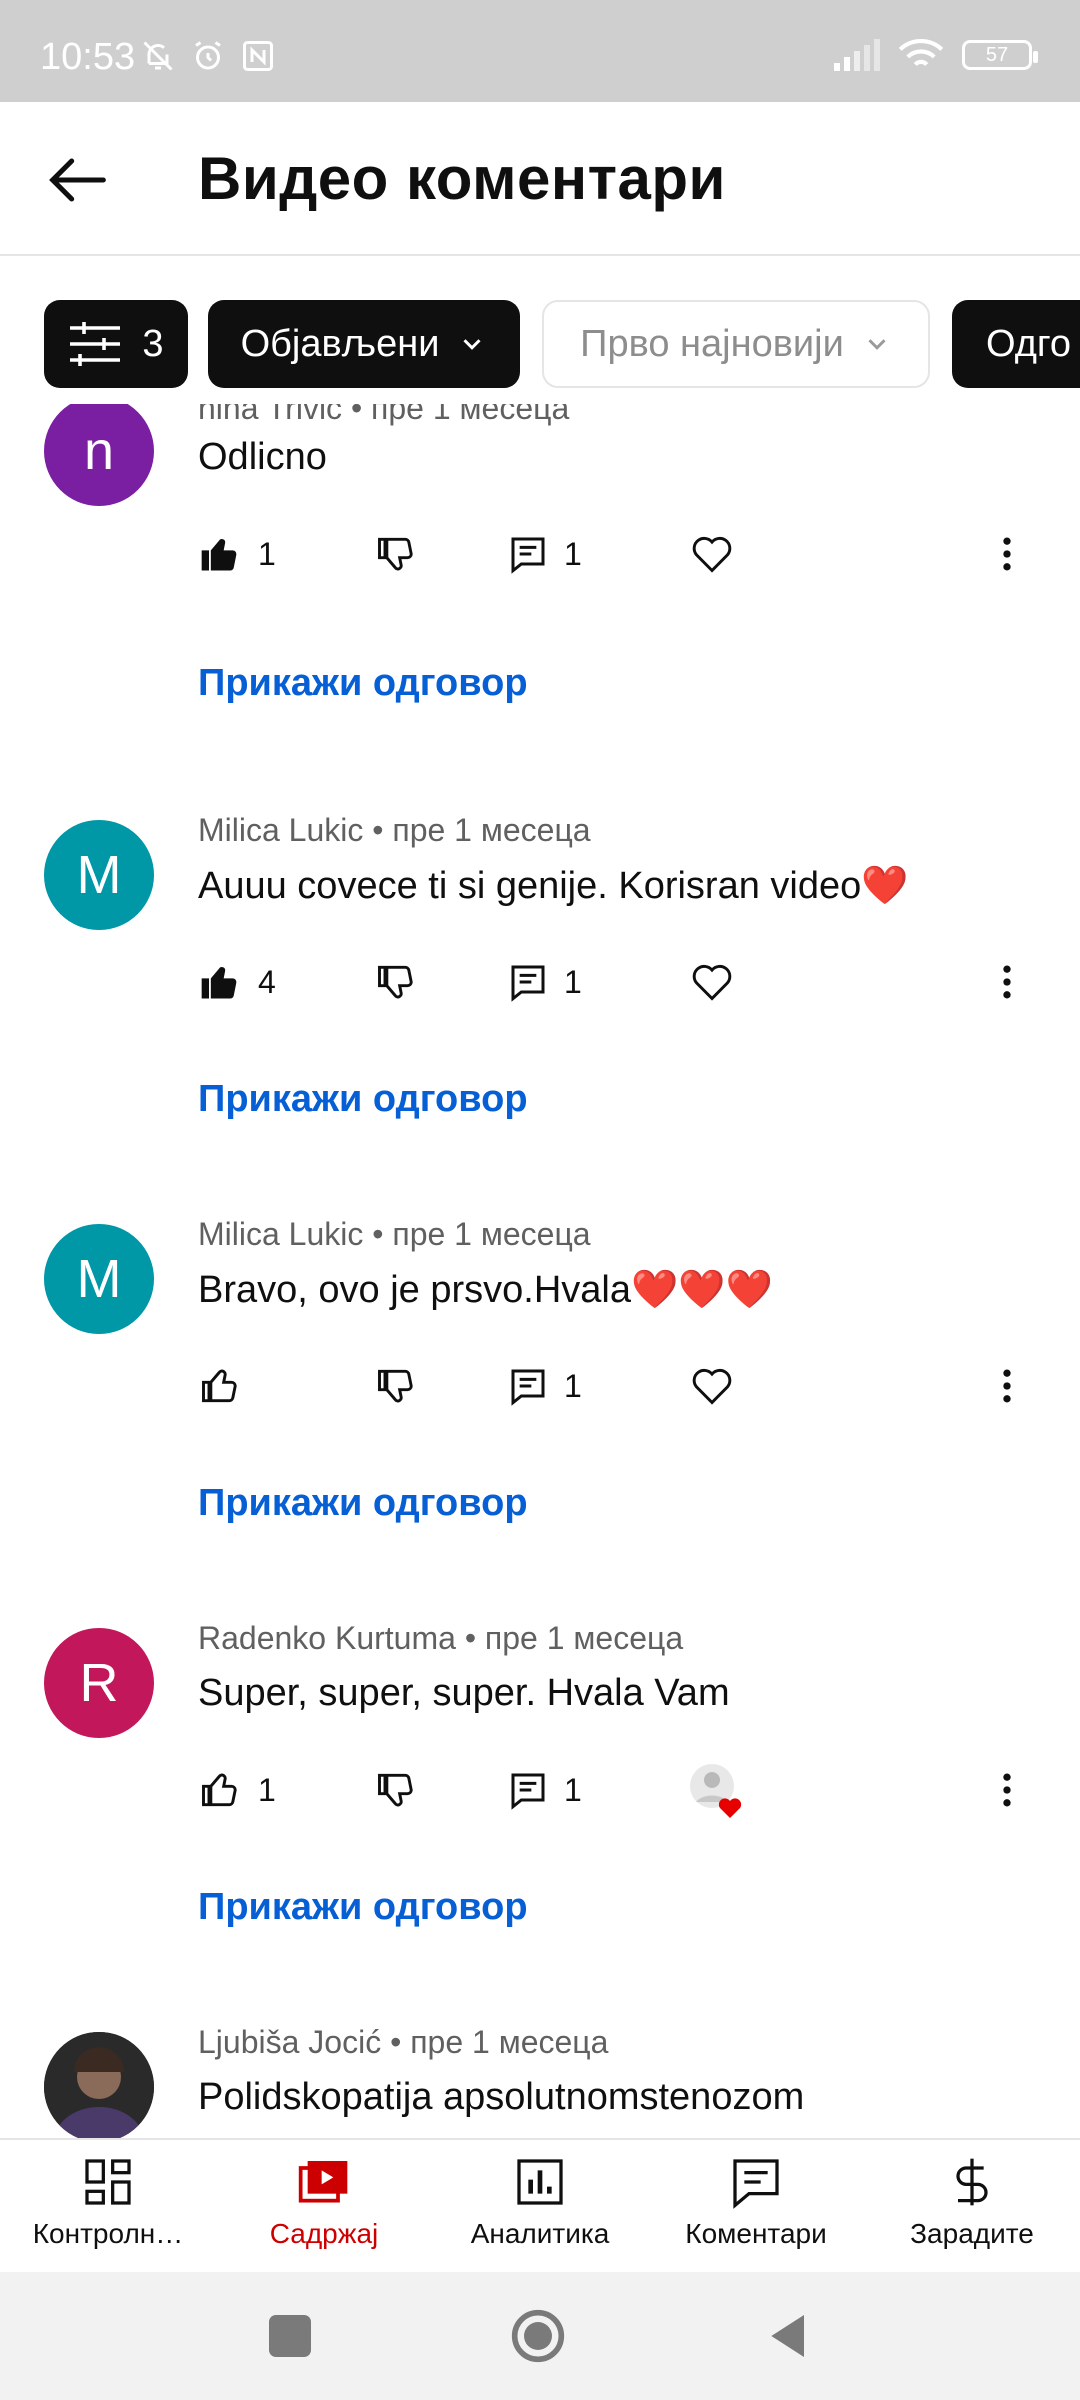  I want to click on wifi-icon, so click(921, 53).